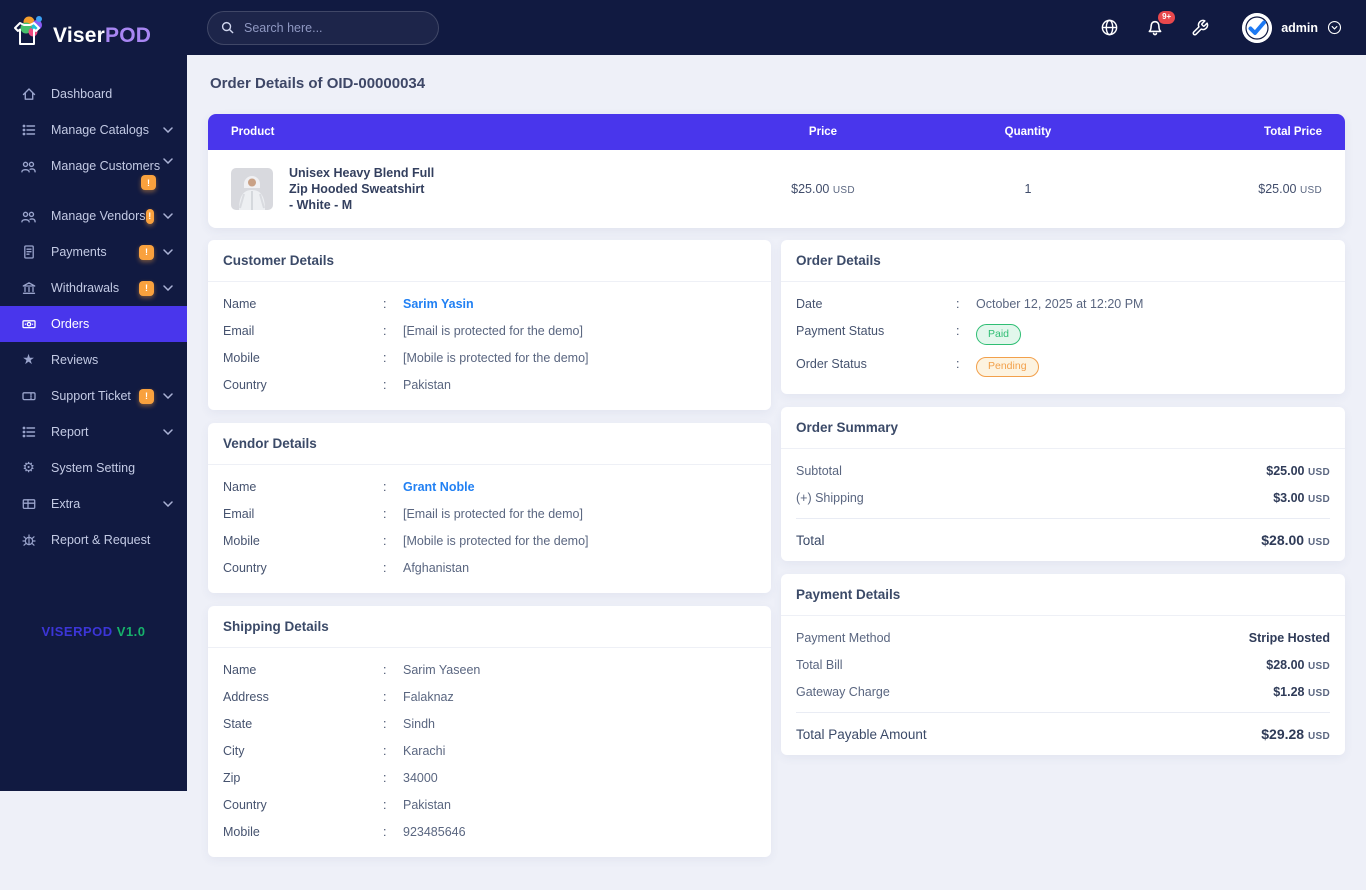 The width and height of the screenshot is (1366, 890). I want to click on sidebar-item-extra: Extra, so click(93, 504).